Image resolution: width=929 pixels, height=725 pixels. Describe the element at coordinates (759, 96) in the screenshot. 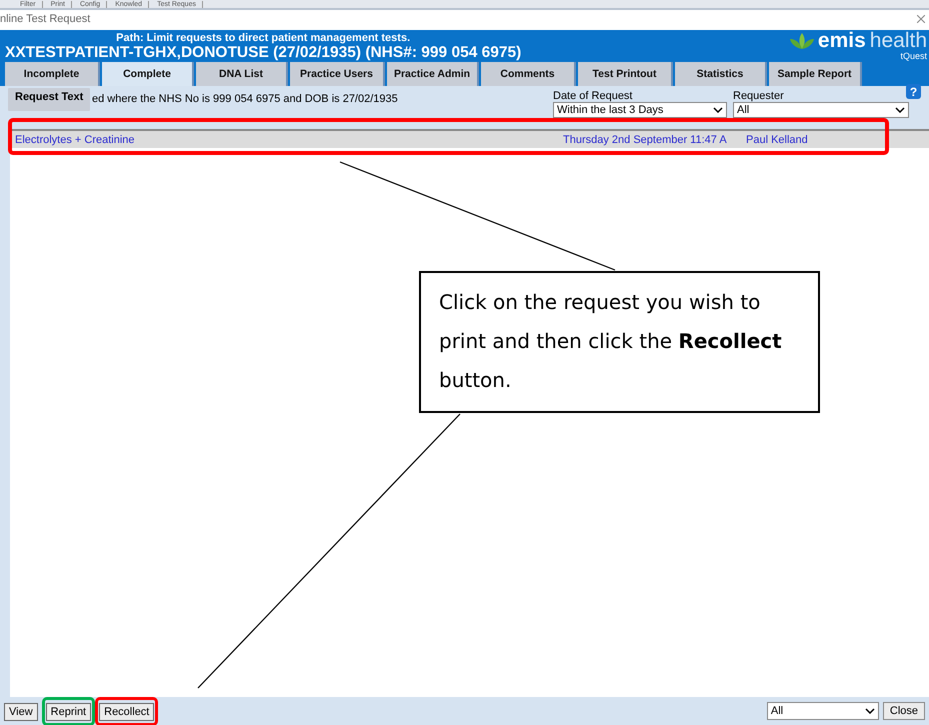

I see `filter-label: Requester` at that location.